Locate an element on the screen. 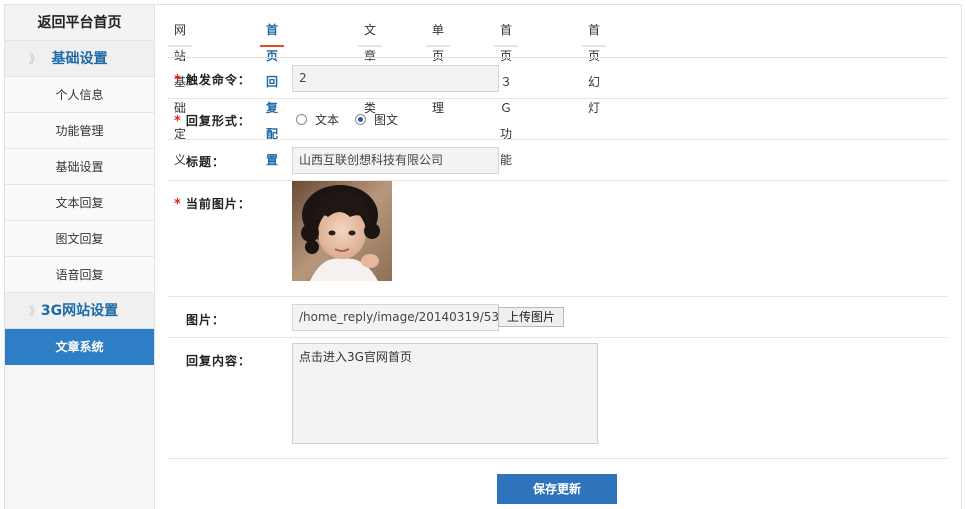 Image resolution: width=966 pixels, height=509 pixels. save-update-button: 保存更新 is located at coordinates (557, 489).